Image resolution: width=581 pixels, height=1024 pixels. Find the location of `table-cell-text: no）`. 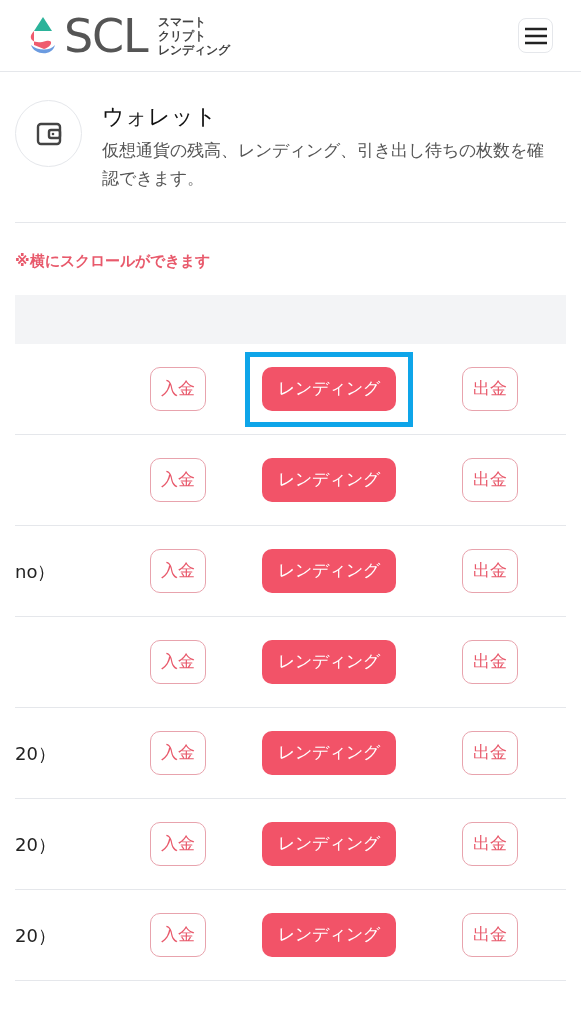

table-cell-text: no） is located at coordinates (35, 571).